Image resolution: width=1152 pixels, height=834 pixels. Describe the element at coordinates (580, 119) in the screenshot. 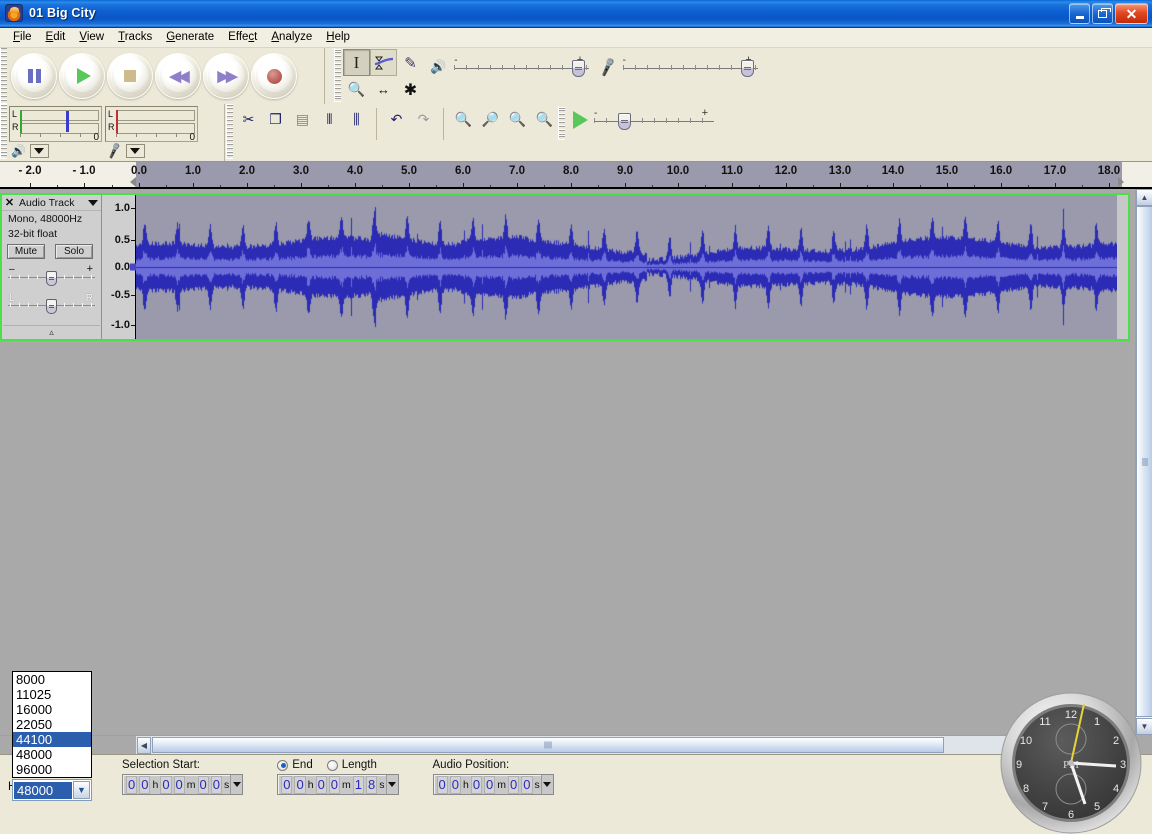

I see `play-at-speed-button` at that location.